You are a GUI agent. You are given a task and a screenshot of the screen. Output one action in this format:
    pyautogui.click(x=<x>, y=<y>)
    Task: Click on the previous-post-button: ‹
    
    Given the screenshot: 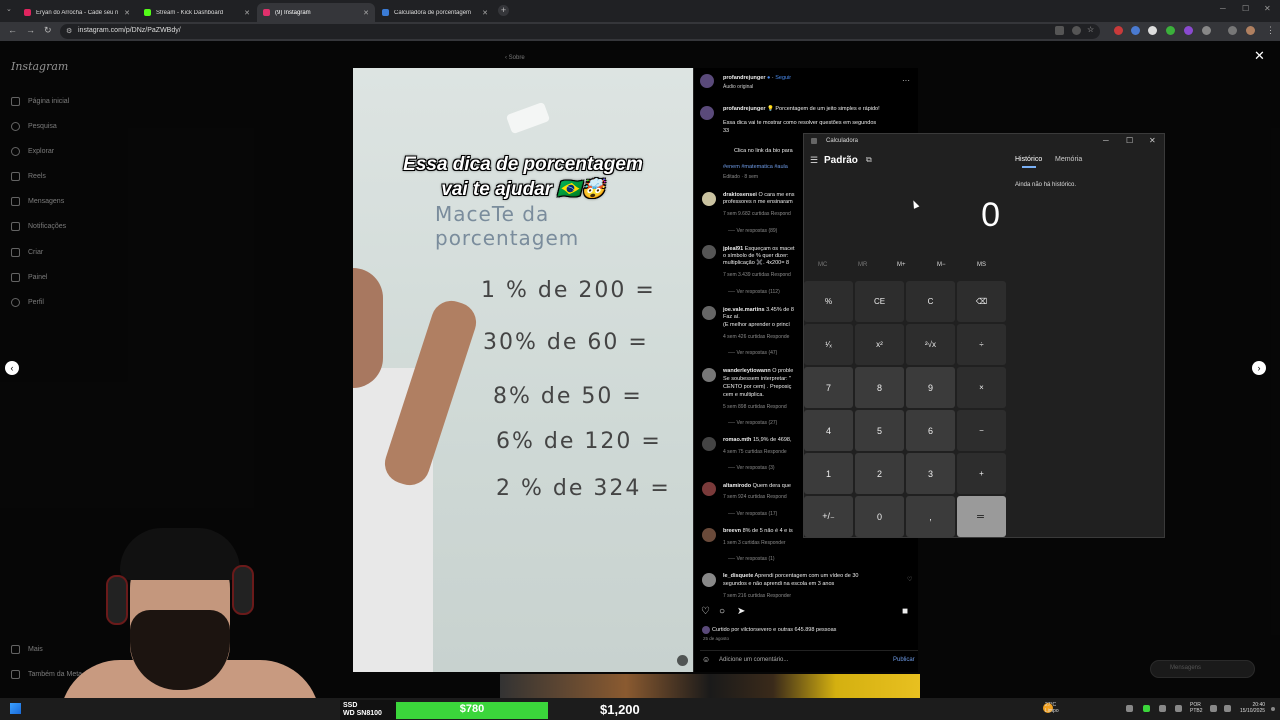 What is the action you would take?
    pyautogui.click(x=12, y=368)
    